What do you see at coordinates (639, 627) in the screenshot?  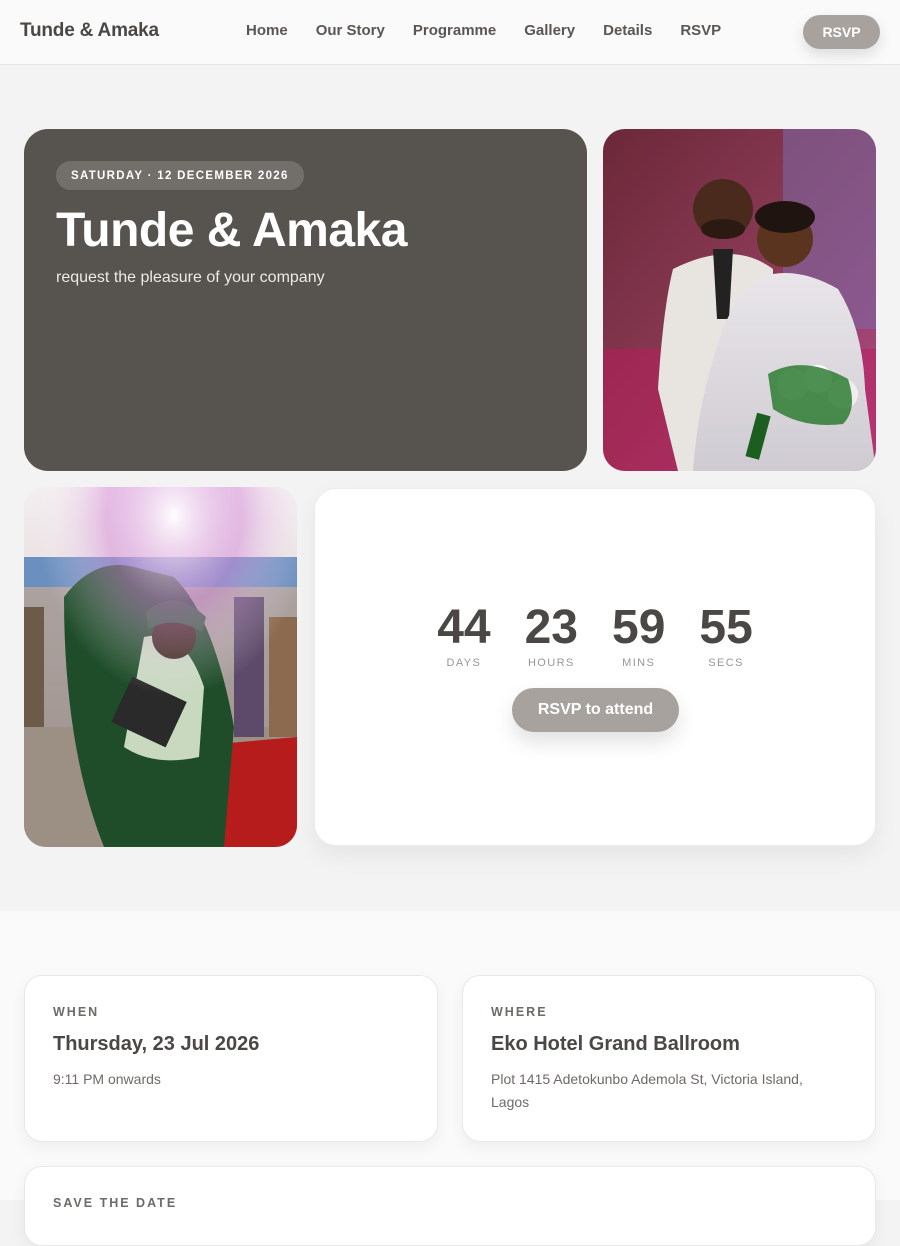 I see `countdown-mins-value: 59` at bounding box center [639, 627].